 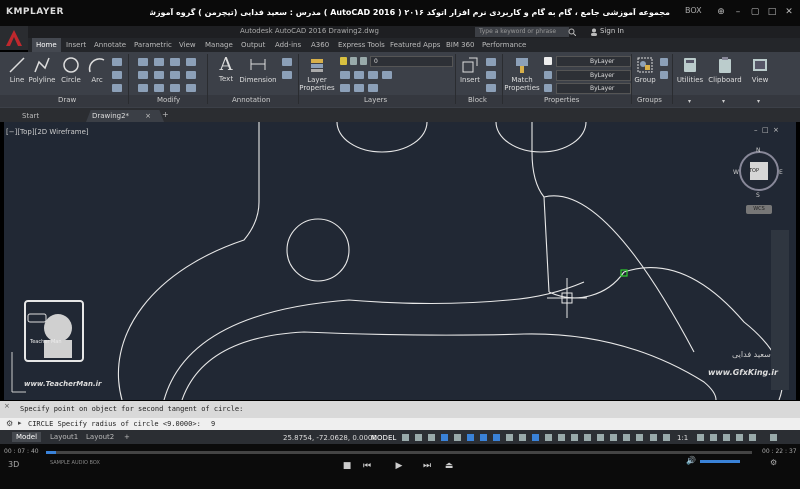 What do you see at coordinates (491, 62) in the screenshot?
I see `create-block-icon` at bounding box center [491, 62].